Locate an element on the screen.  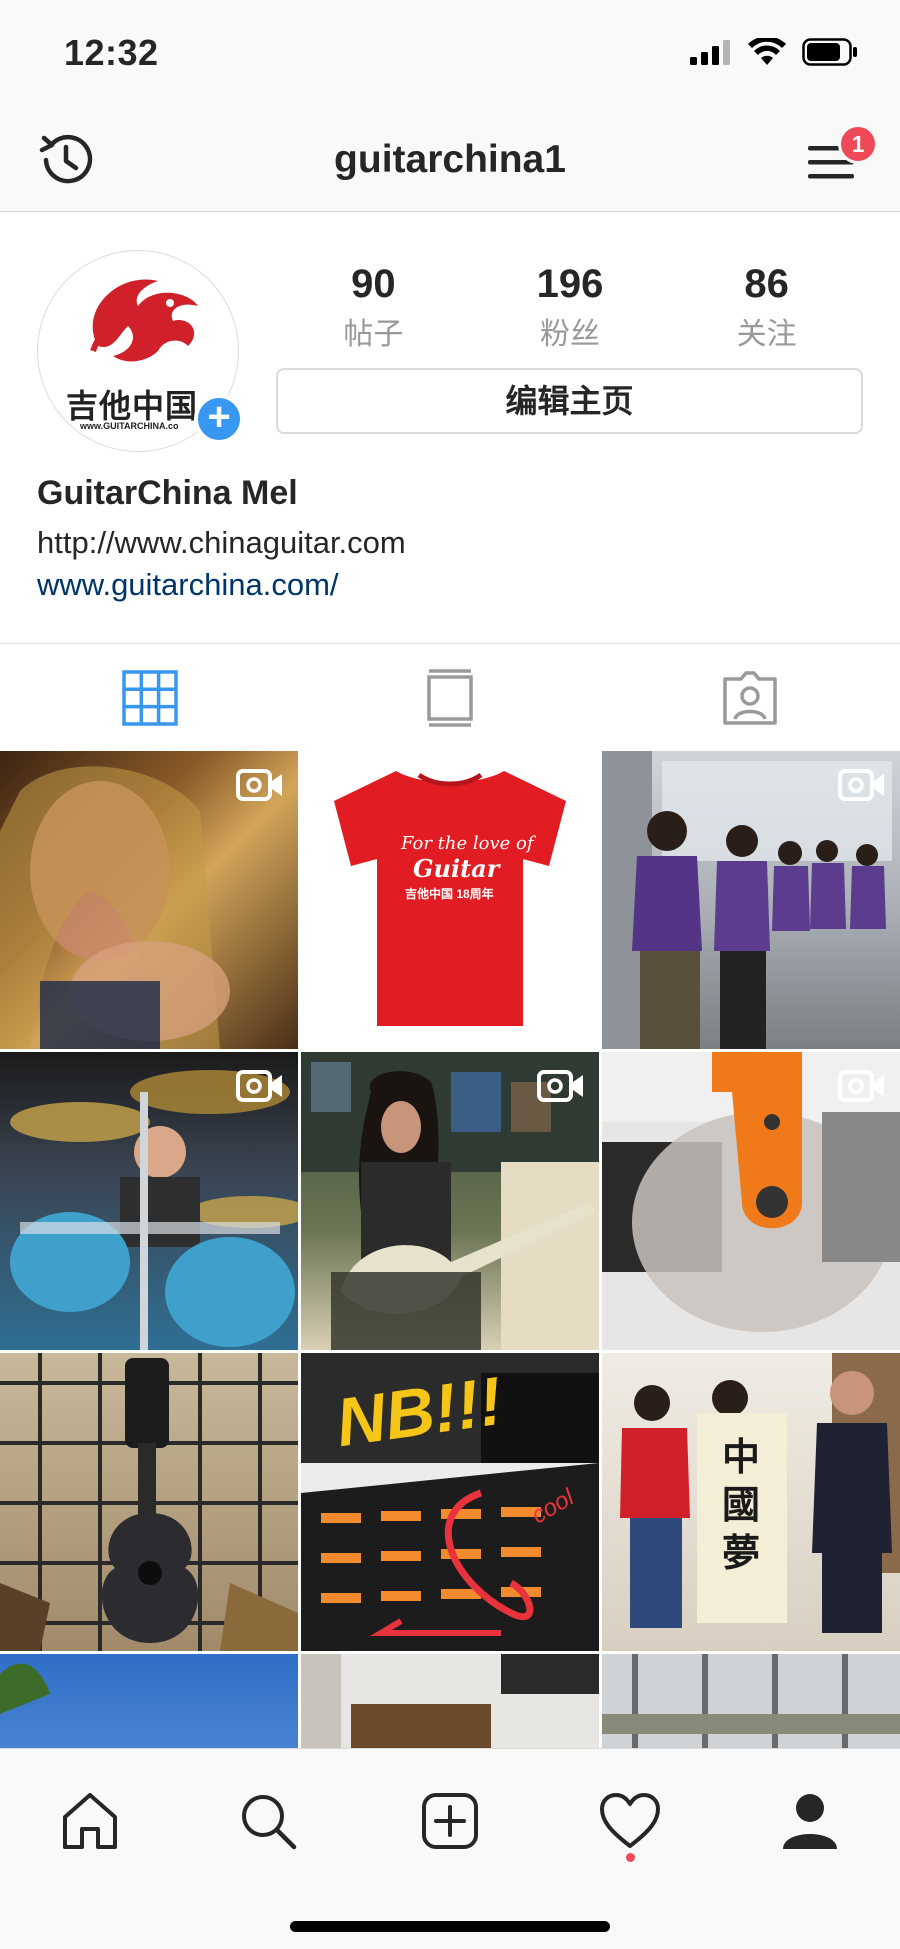
shirt-badge: 吉他中国 18周年 is located at coordinates (449, 894).